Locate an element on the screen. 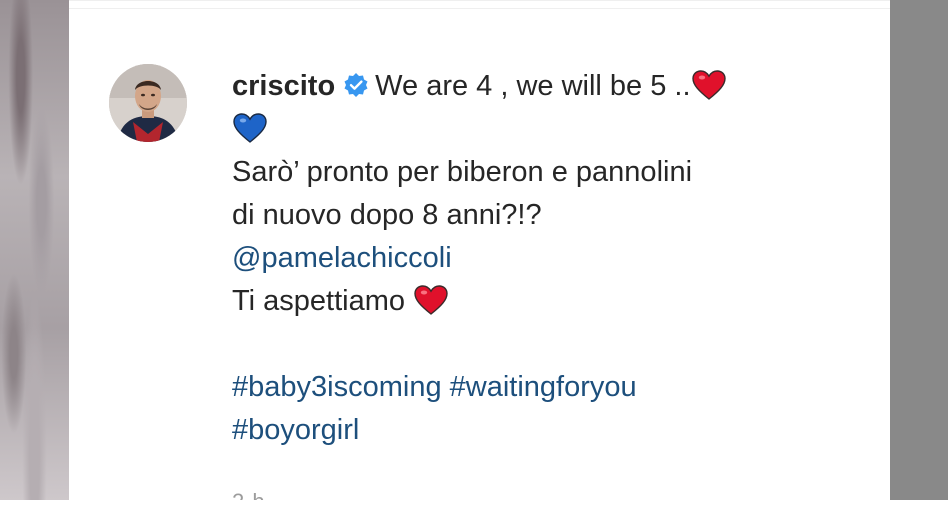 The height and width of the screenshot is (505, 948). hashtag-line: #baby3iscoming #waitingforyou is located at coordinates (542, 387).